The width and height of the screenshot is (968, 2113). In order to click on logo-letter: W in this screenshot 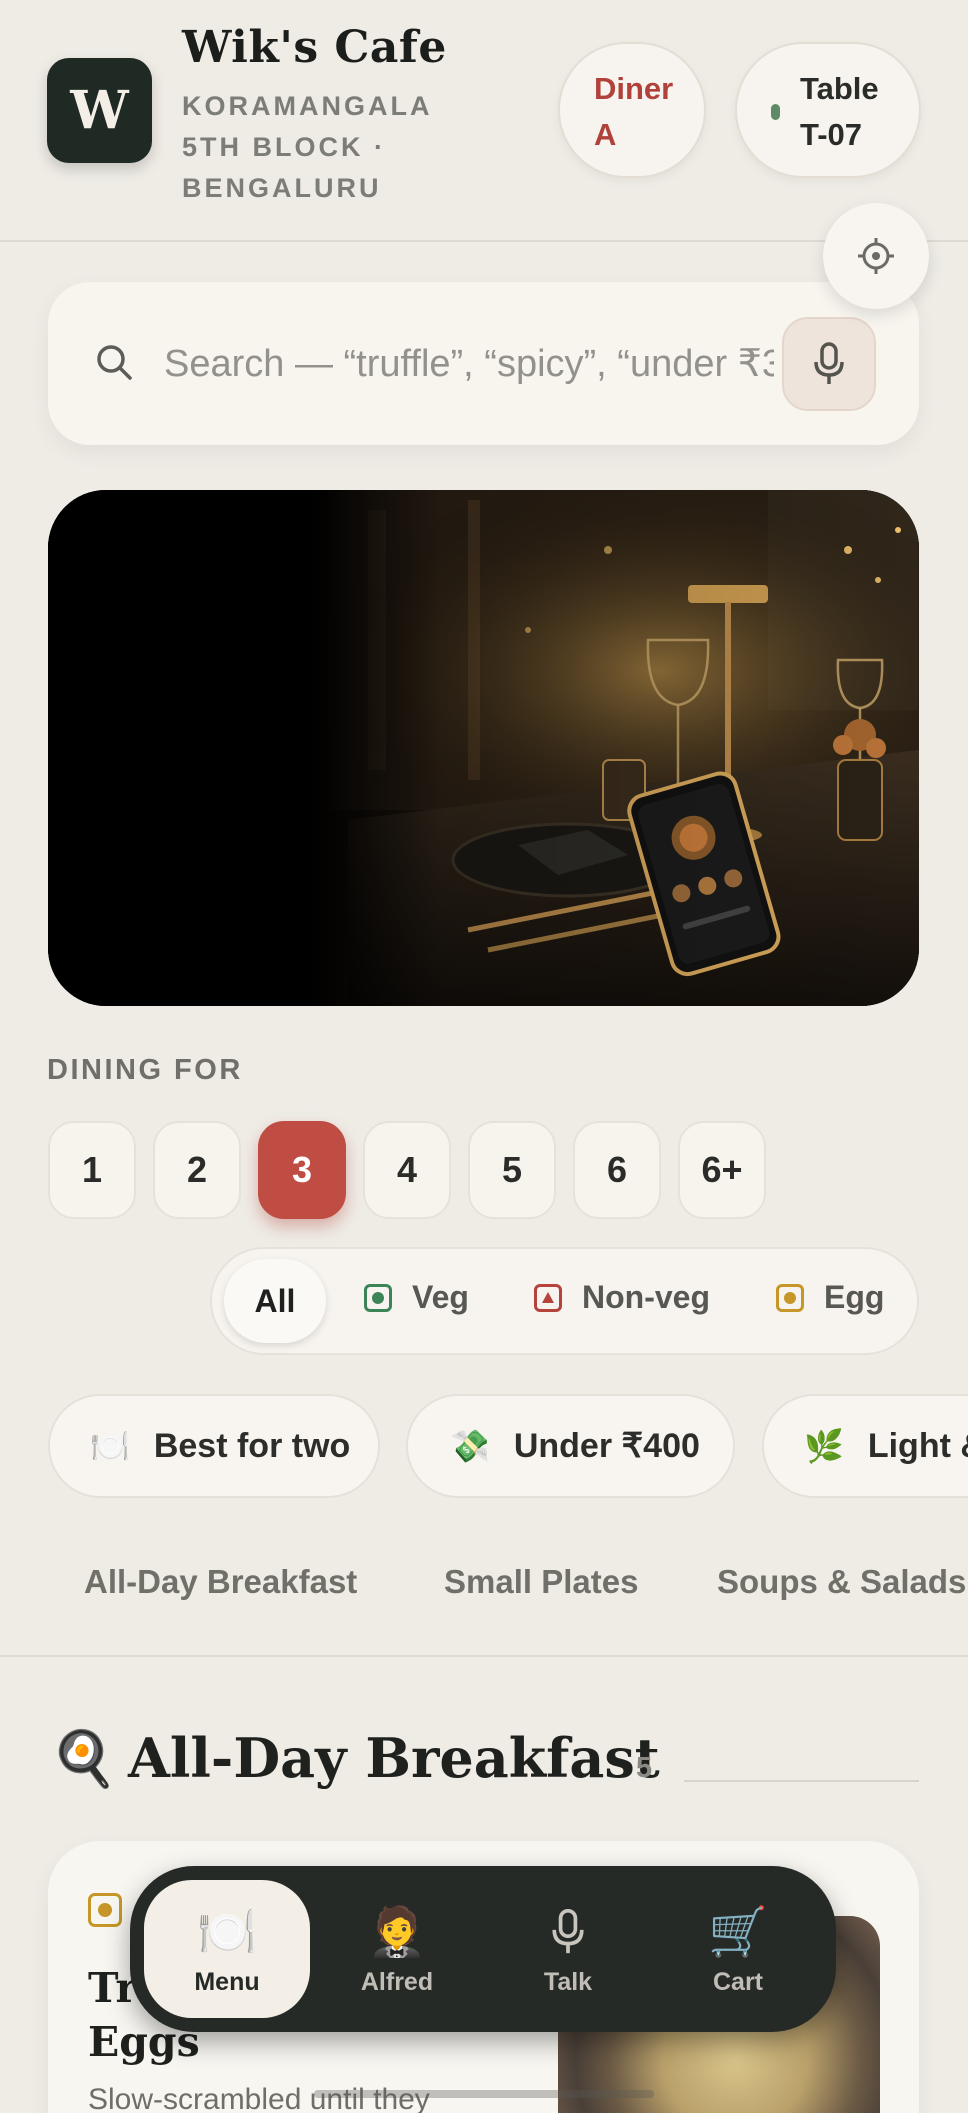, I will do `click(99, 110)`.